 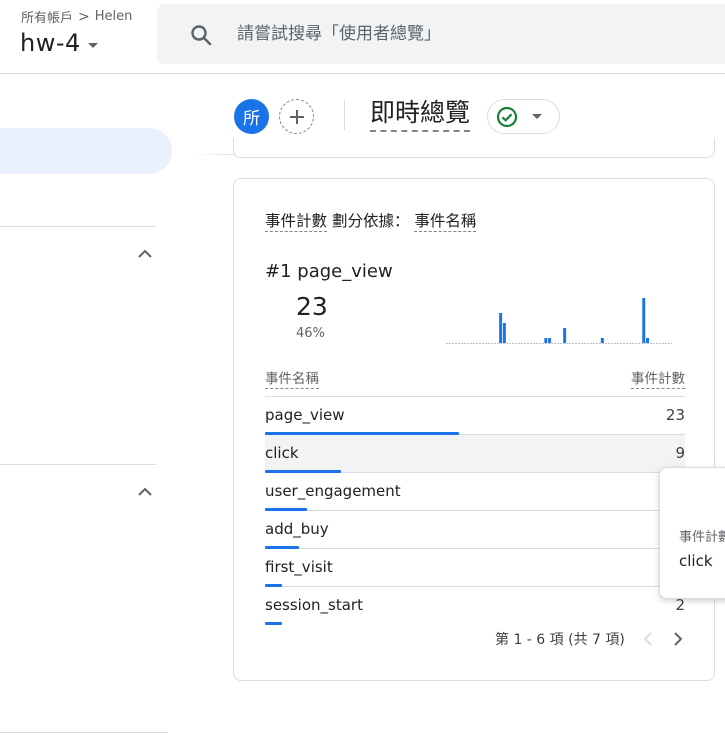 I want to click on breakdown-label: 劃分依據：, so click(x=370, y=221).